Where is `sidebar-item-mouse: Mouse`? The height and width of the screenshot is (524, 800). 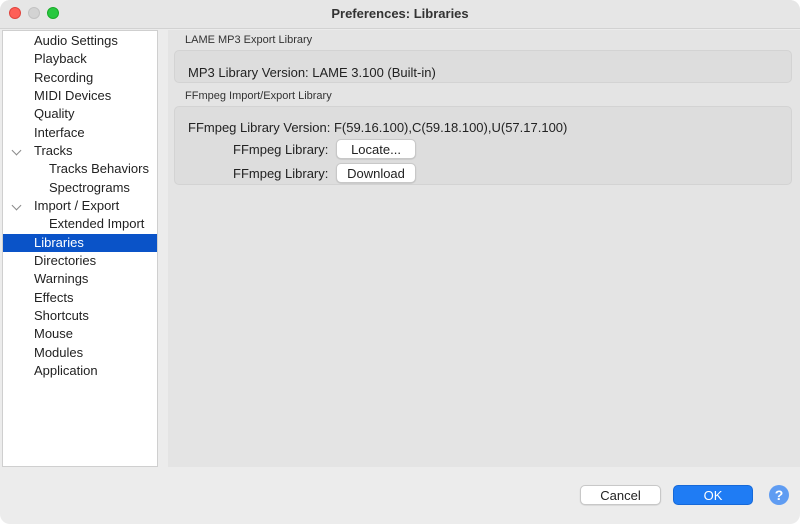 sidebar-item-mouse: Mouse is located at coordinates (80, 334).